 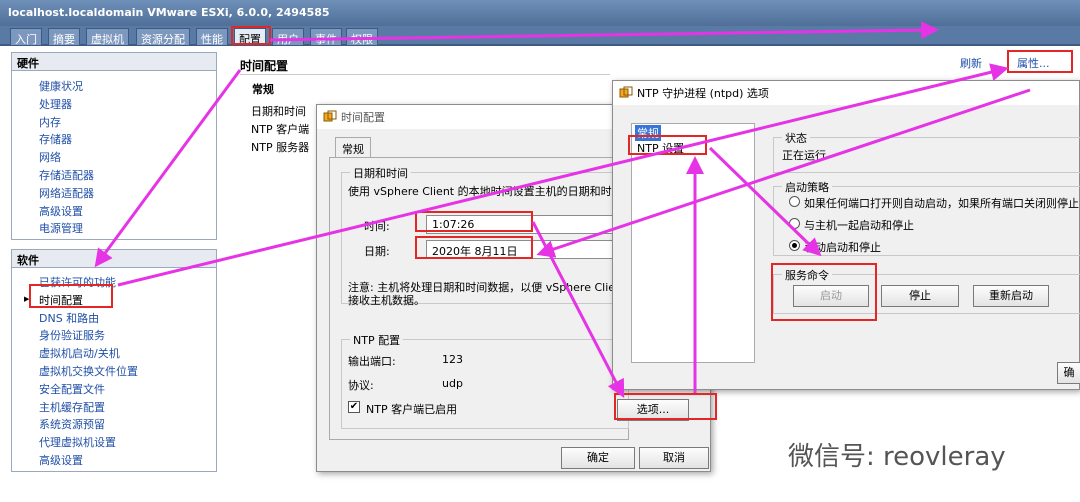 I want to click on arrow-to-service-commands, so click(x=765, y=201).